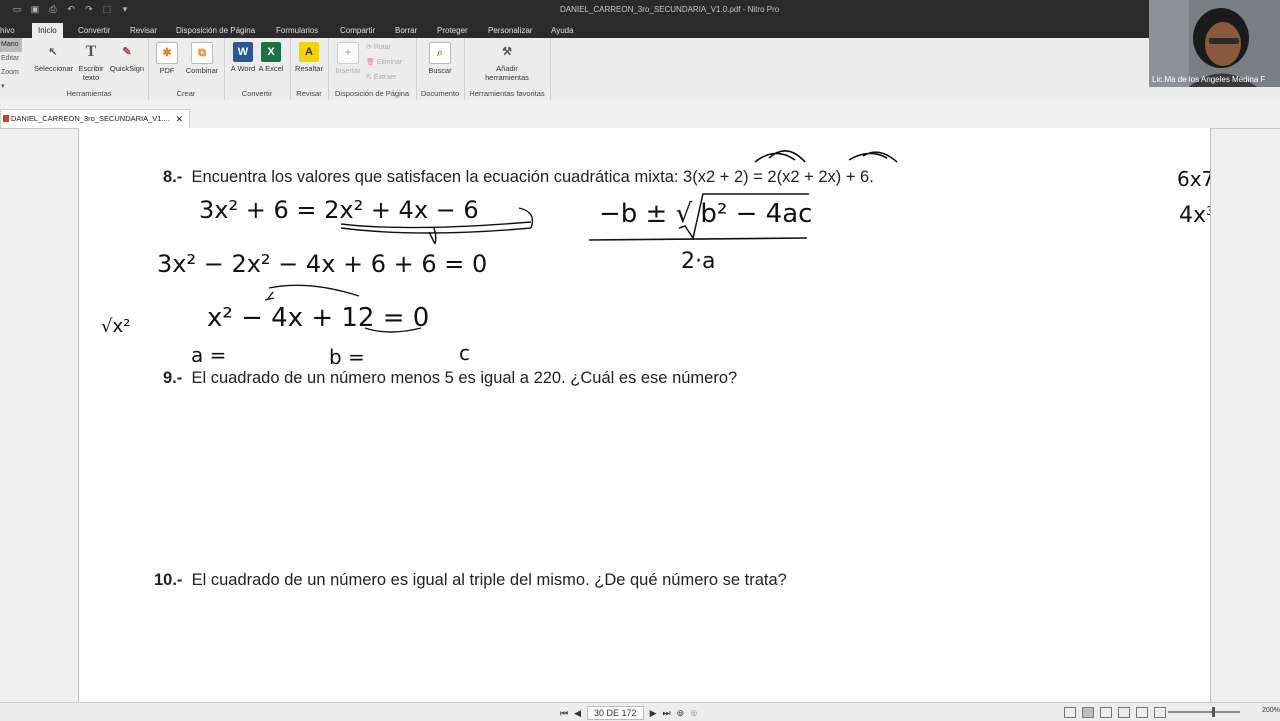  Describe the element at coordinates (698, 261) in the screenshot. I see `hw-quadratic-denominator: 2·a` at that location.